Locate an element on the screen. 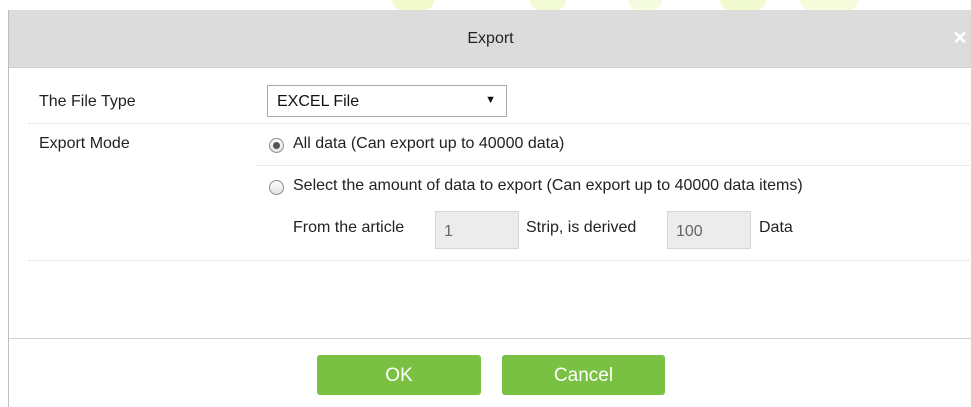 Image resolution: width=971 pixels, height=407 pixels. from-article-input: 1 is located at coordinates (477, 230).